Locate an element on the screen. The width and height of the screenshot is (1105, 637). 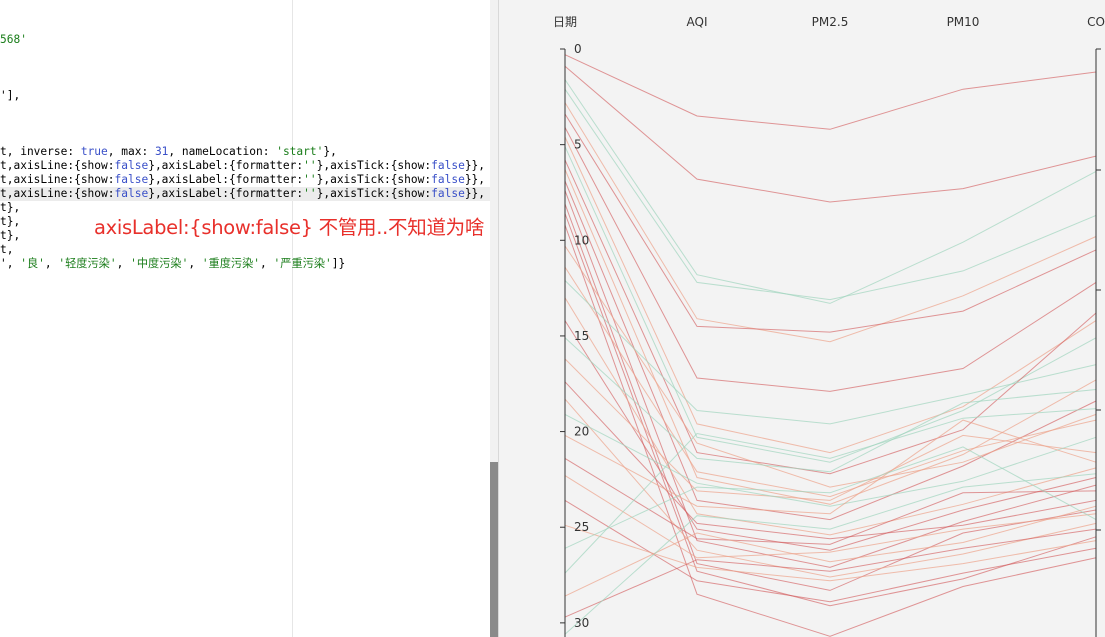
code-token: , nameLocation: is located at coordinates (222, 151).